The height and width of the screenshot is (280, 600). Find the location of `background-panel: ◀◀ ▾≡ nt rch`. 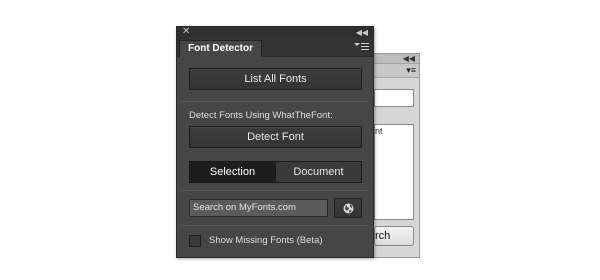

background-panel: ◀◀ ▾≡ nt rch is located at coordinates (393, 155).